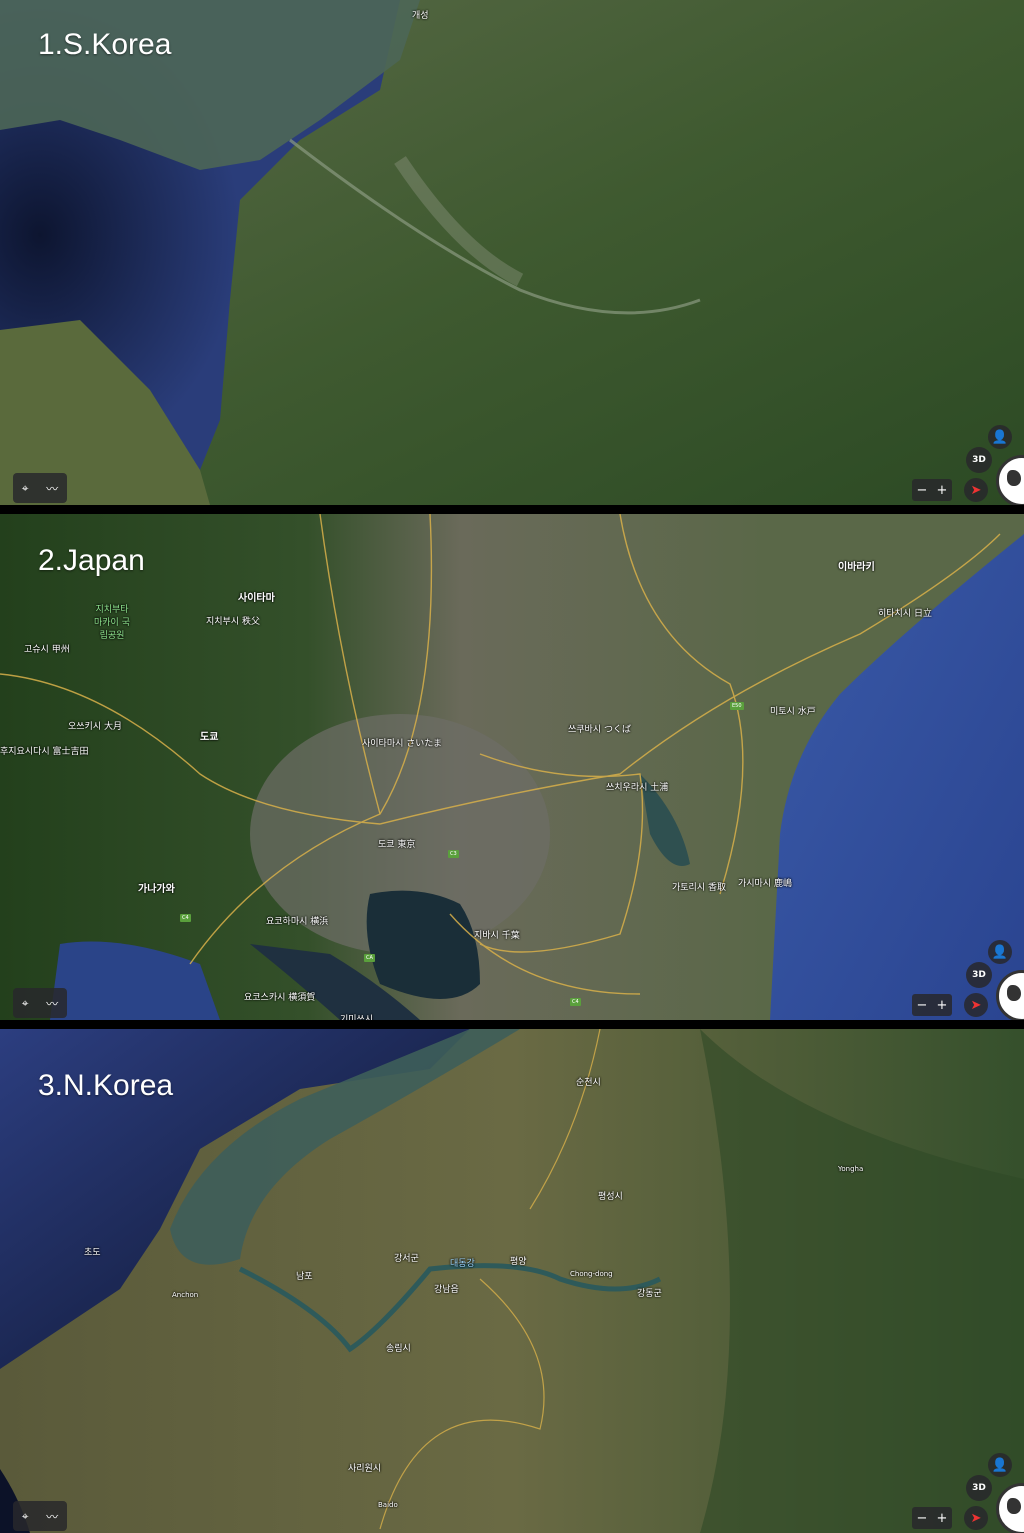  I want to click on map-label: 사이타마시 さいたま, so click(402, 744).